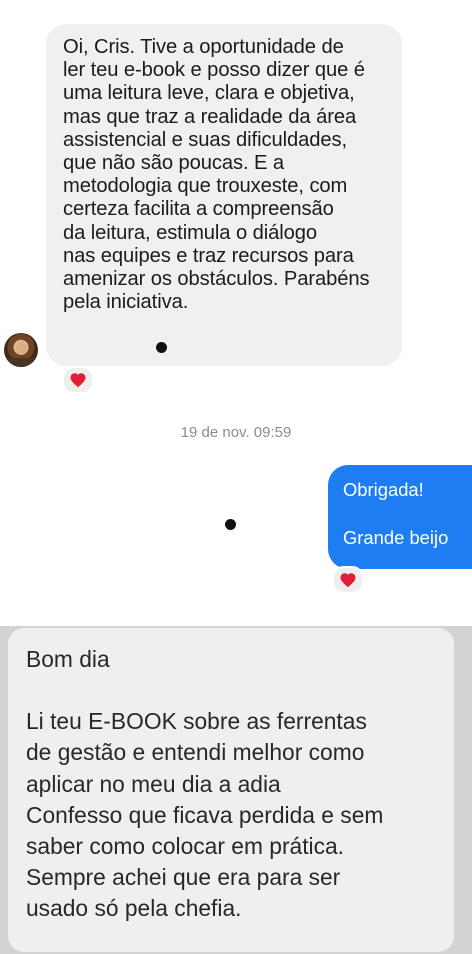 The image size is (472, 954). Describe the element at coordinates (21, 350) in the screenshot. I see `avatar` at that location.